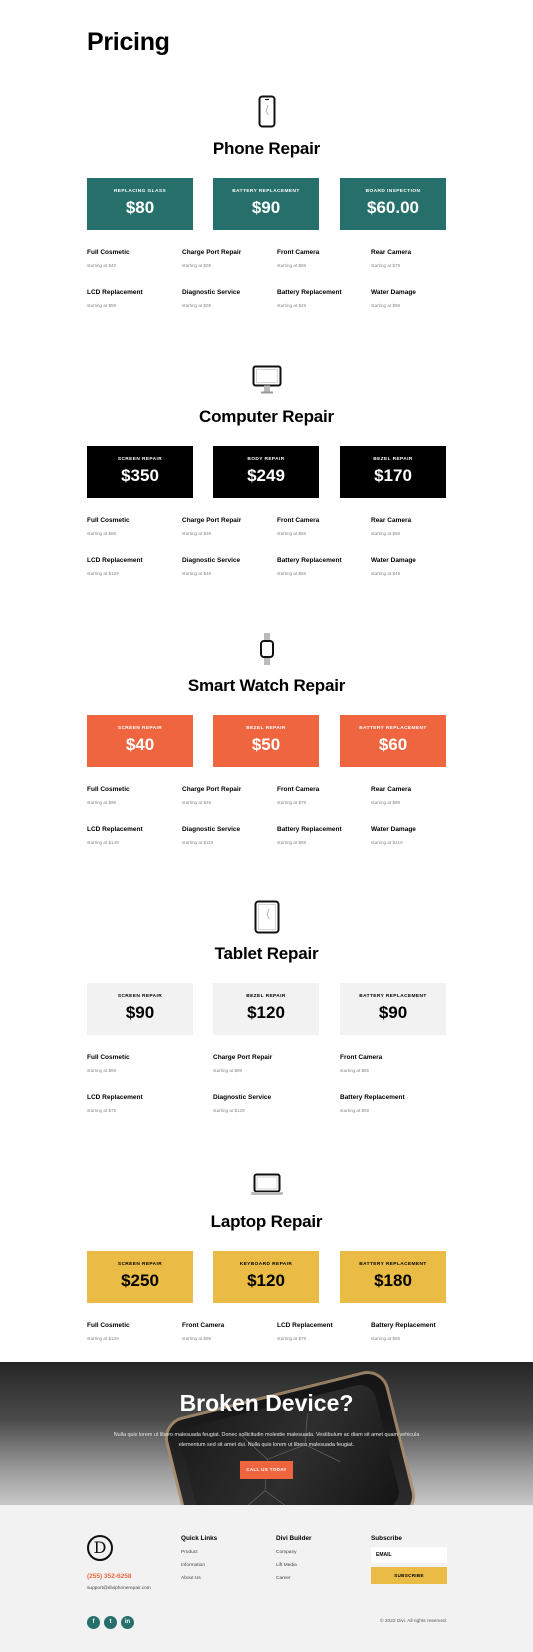  Describe the element at coordinates (266, 953) in the screenshot. I see `section-title: Tablet Repair` at that location.